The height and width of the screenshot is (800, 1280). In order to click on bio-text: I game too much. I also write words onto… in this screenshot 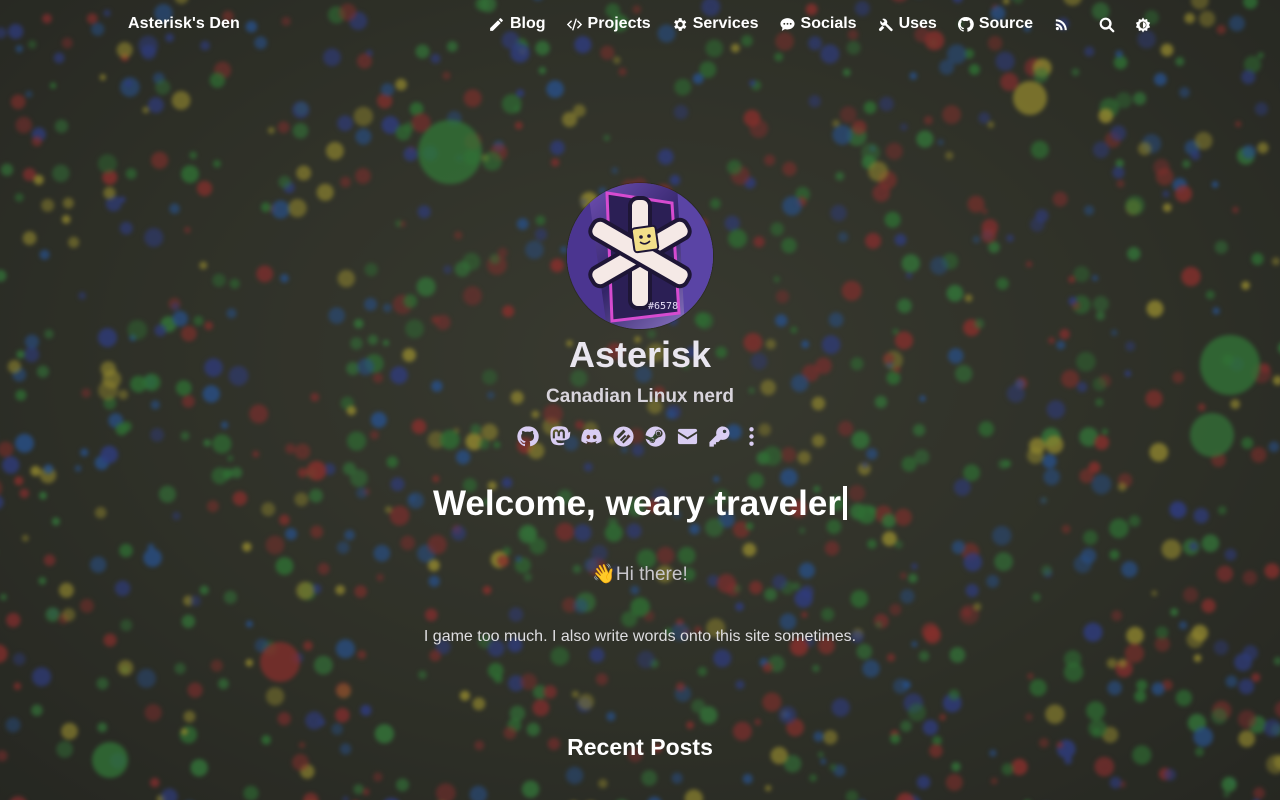, I will do `click(640, 636)`.